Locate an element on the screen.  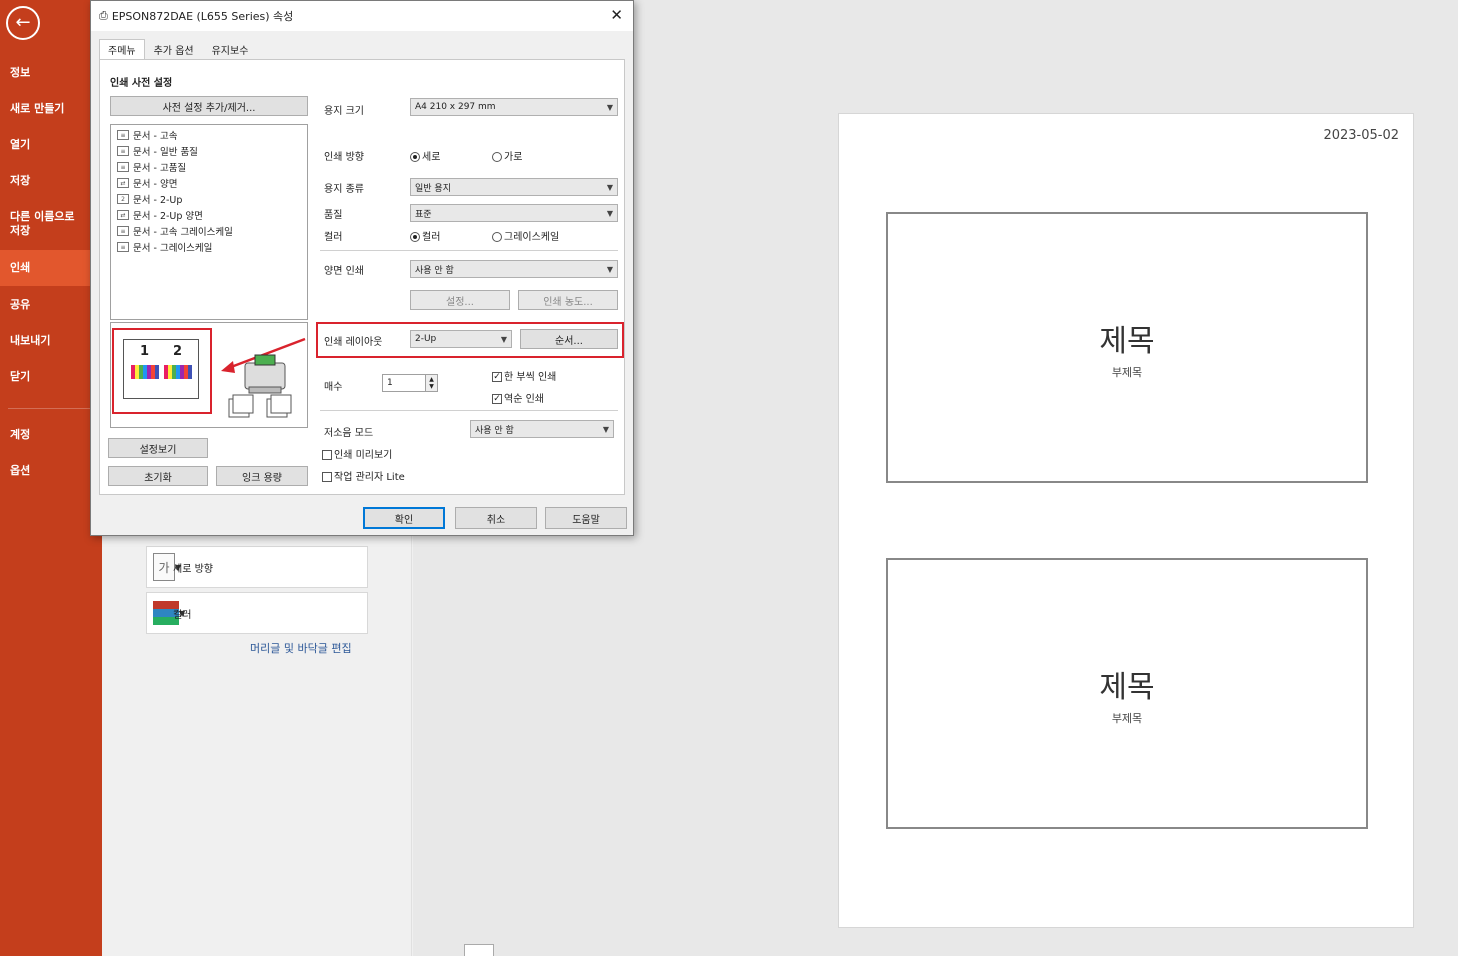
duplex-label: 양면 인쇄 is located at coordinates (344, 271).